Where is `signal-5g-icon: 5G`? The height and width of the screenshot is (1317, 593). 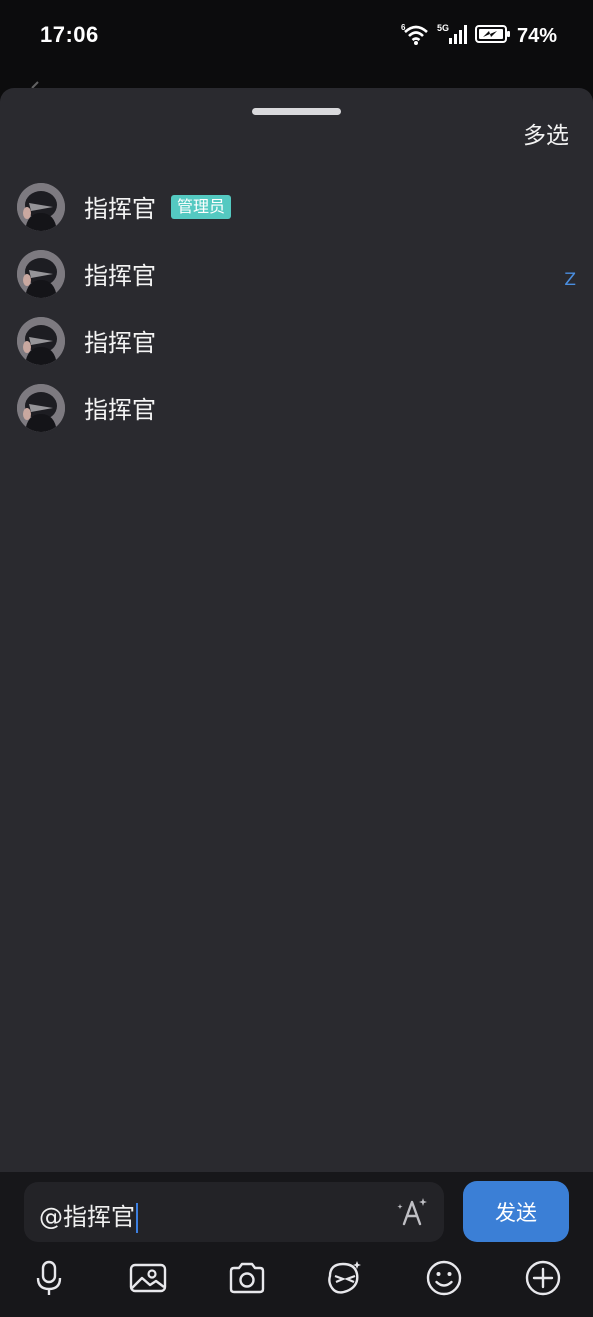 signal-5g-icon: 5G is located at coordinates (453, 36).